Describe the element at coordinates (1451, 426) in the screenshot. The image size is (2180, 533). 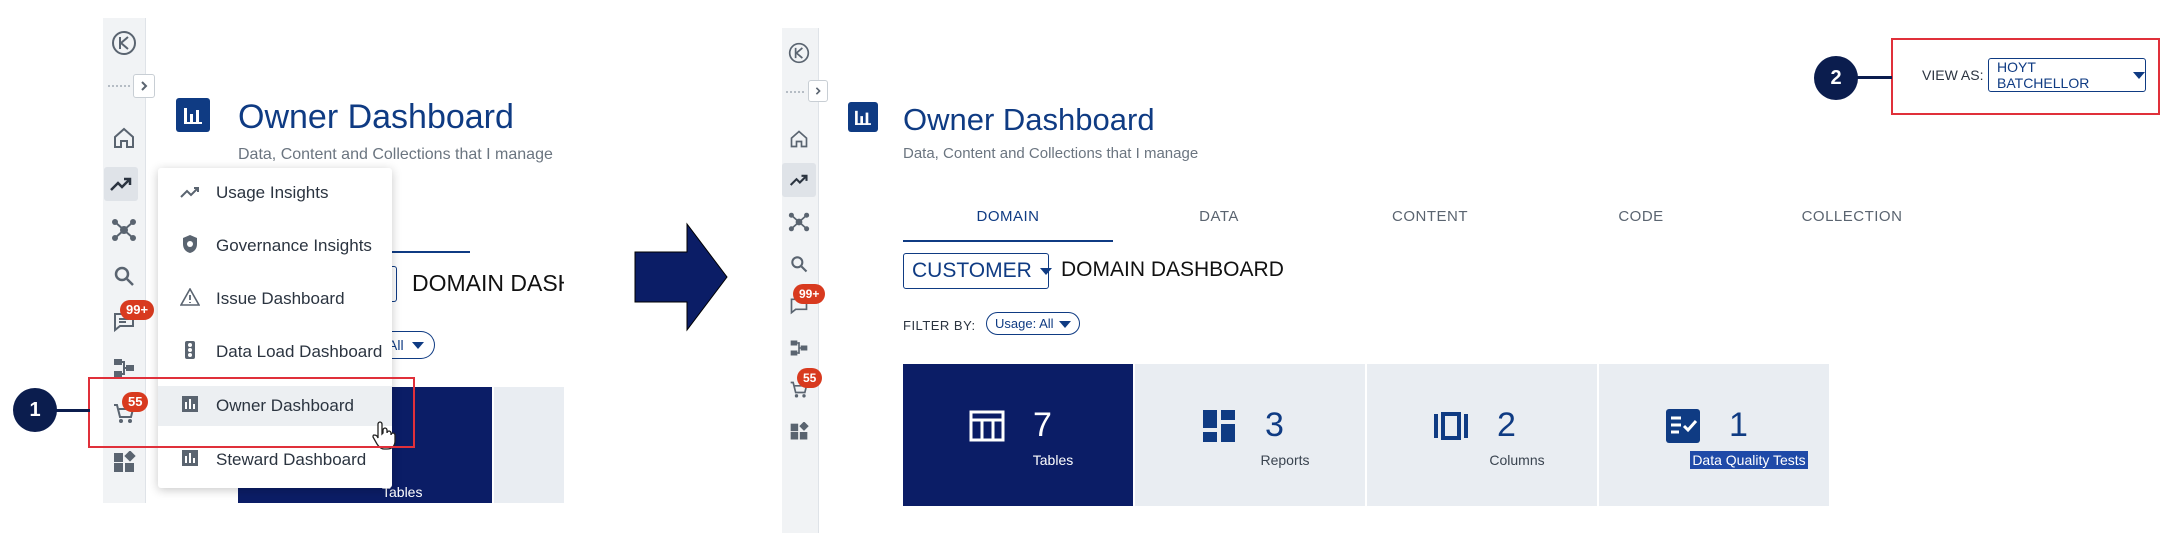
I see `columns-icon` at that location.